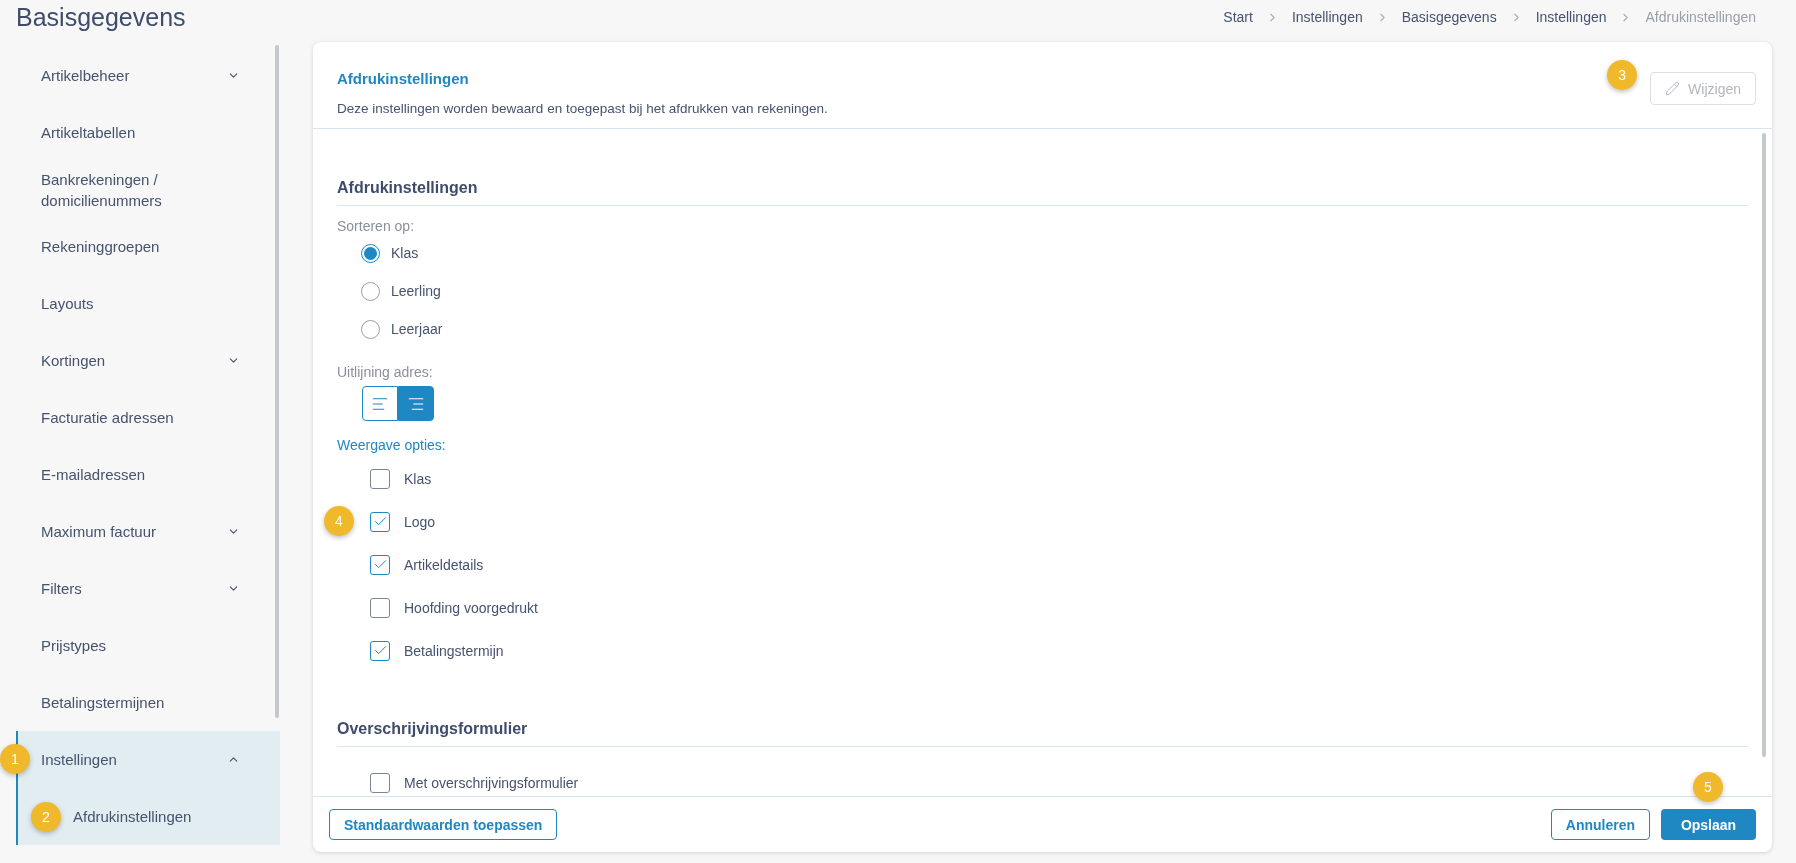 The image size is (1796, 863). I want to click on radio-option: Klas, so click(390, 253).